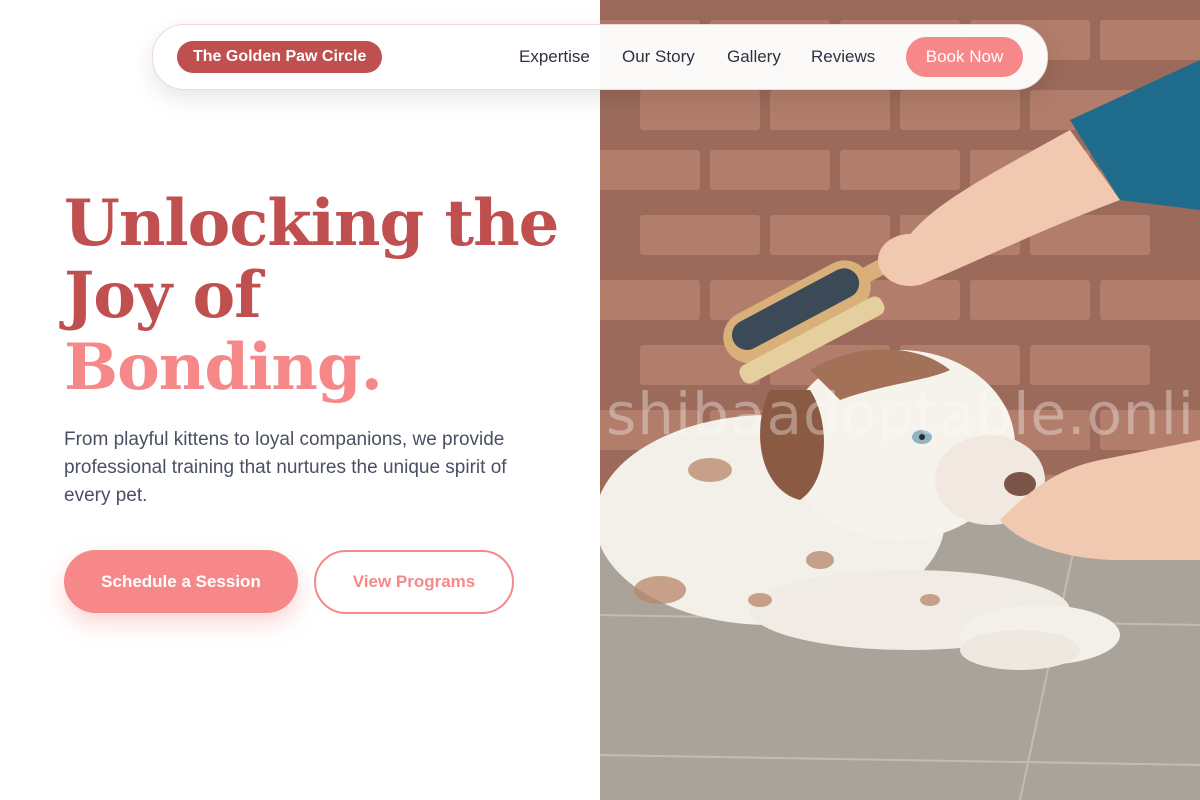  What do you see at coordinates (964, 57) in the screenshot?
I see `book-now-button: Book Now` at bounding box center [964, 57].